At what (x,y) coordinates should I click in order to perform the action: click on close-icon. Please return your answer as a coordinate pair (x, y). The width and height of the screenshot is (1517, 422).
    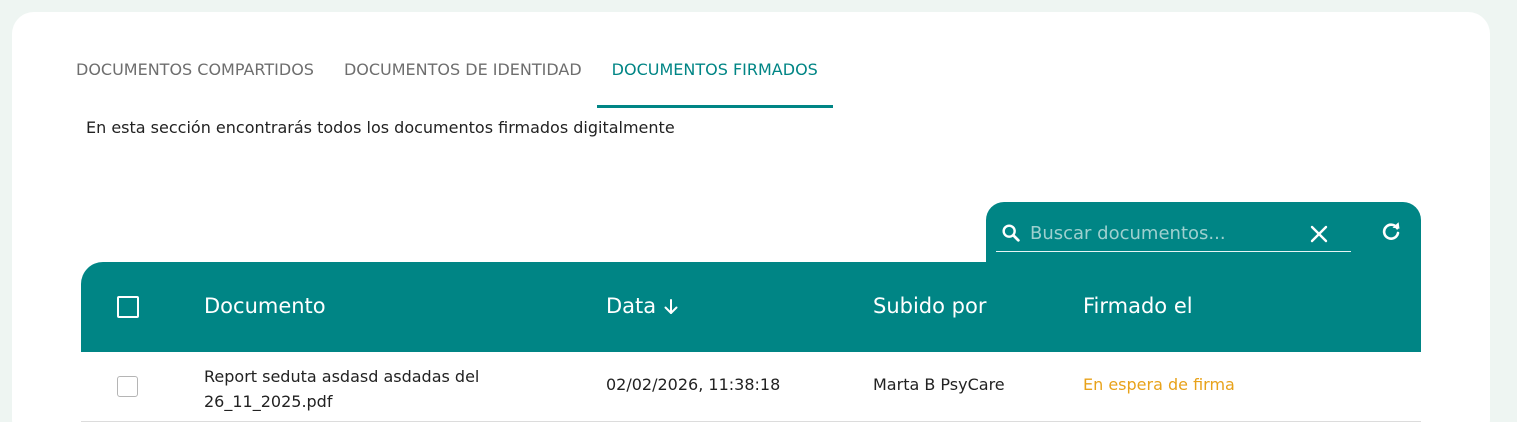
    Looking at the image, I should click on (1319, 234).